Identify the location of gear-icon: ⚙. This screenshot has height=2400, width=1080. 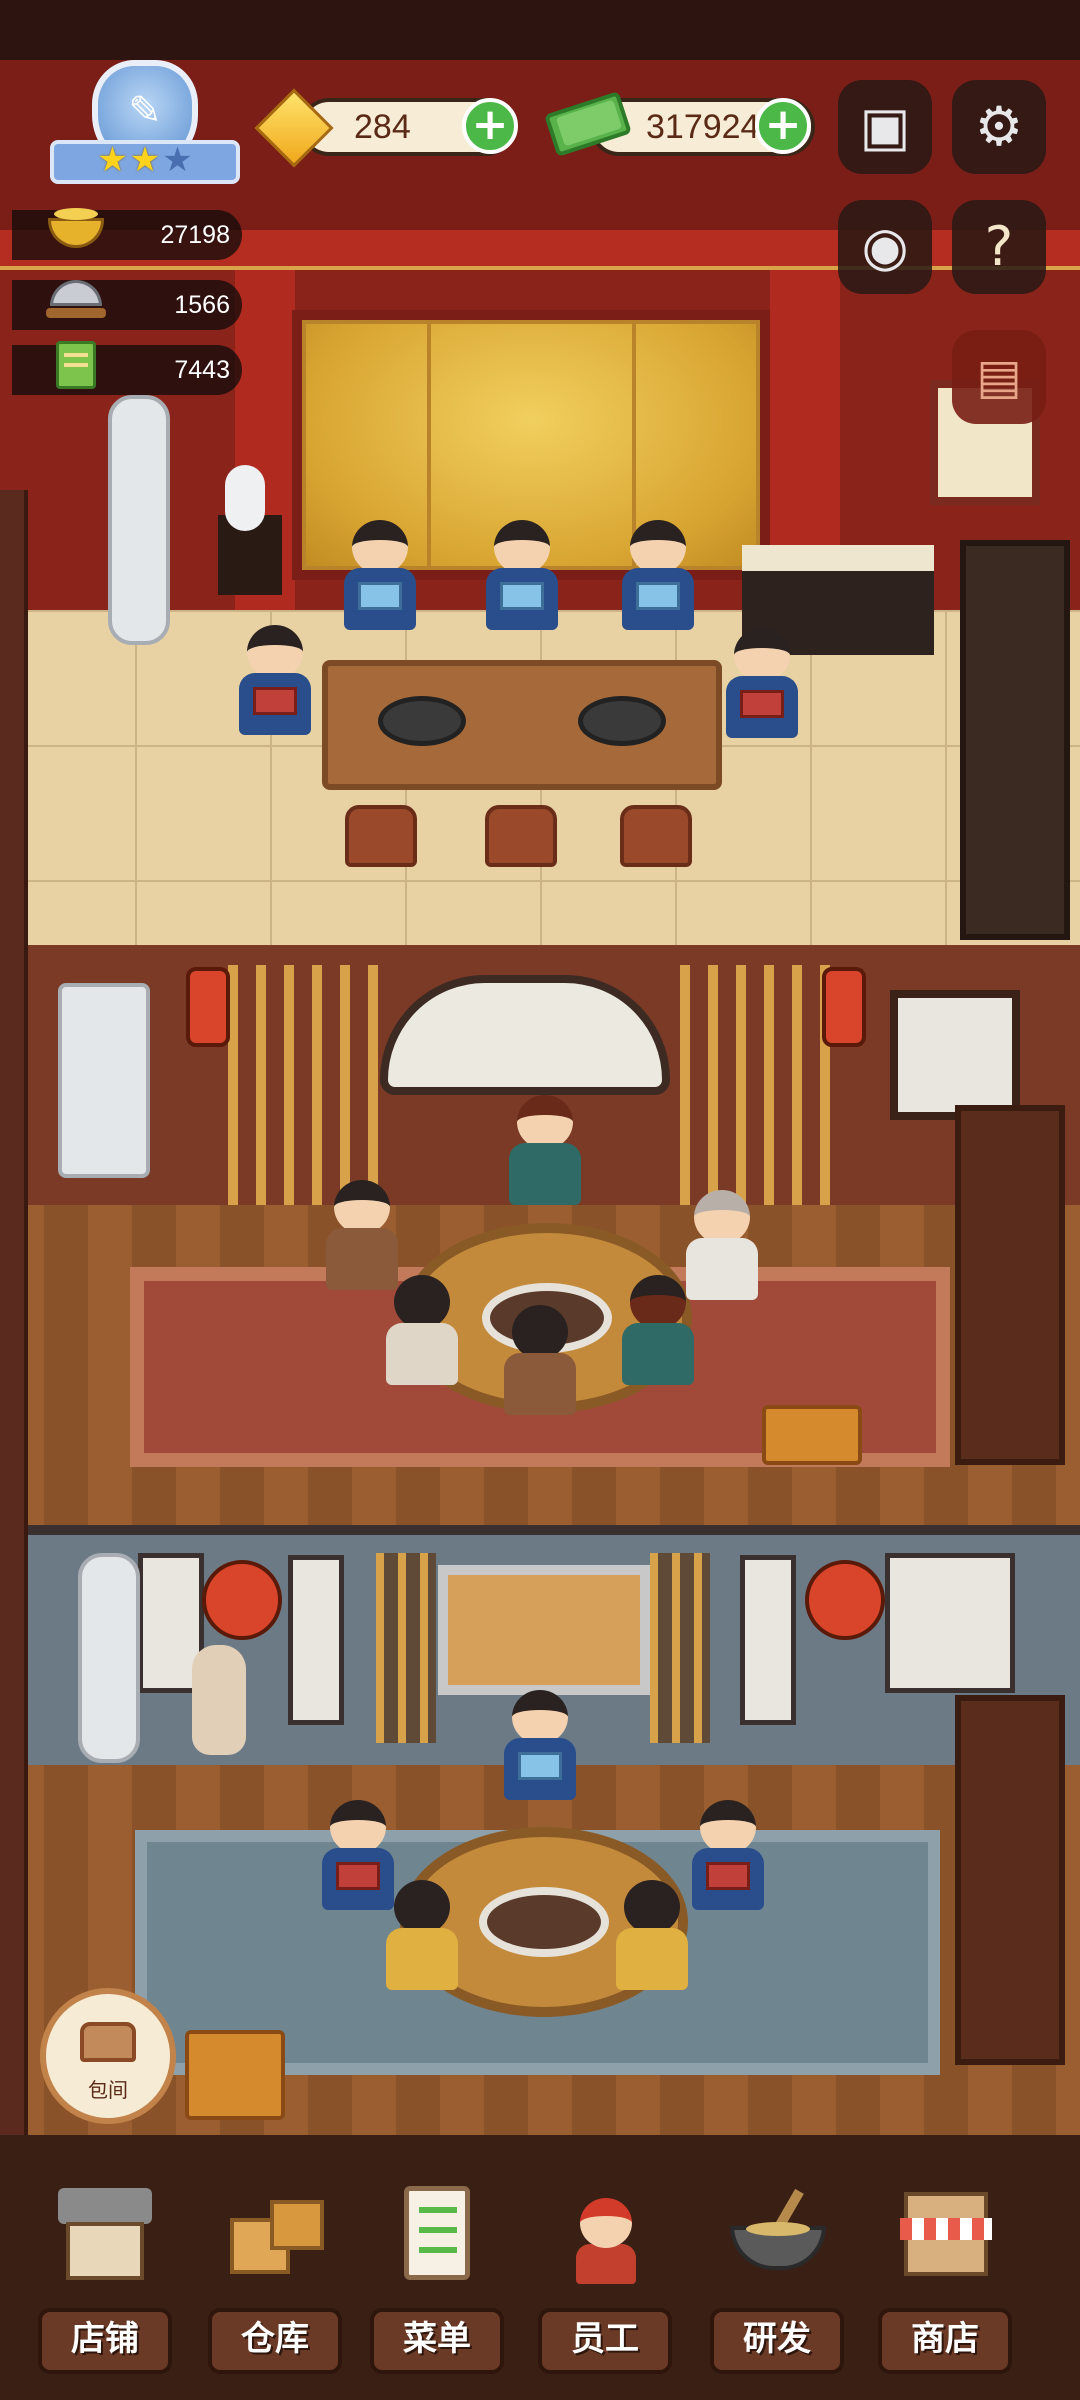
(999, 126).